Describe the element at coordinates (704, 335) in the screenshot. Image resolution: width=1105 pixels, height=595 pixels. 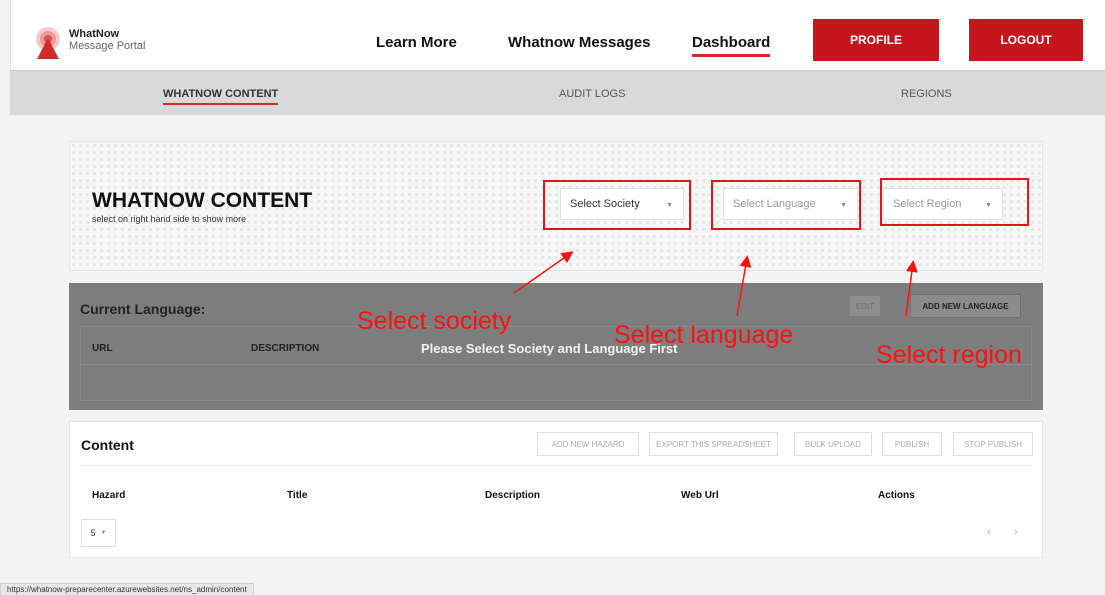
I see `annotation-select-language: Select language` at that location.